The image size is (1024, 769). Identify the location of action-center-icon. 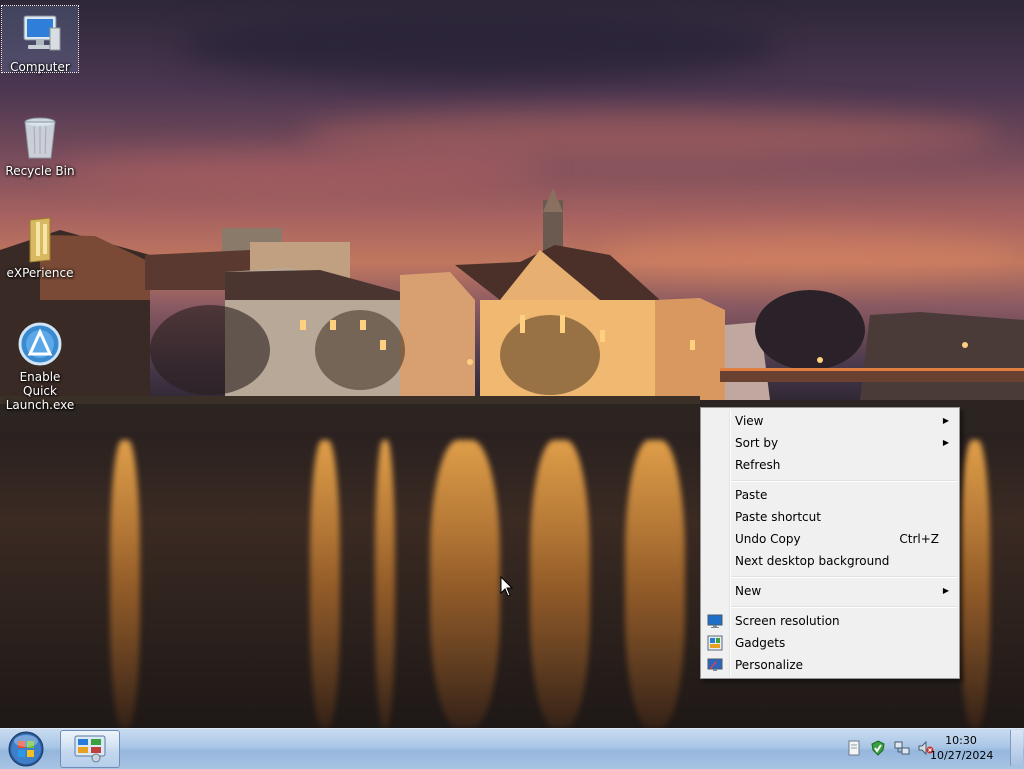
(854, 748).